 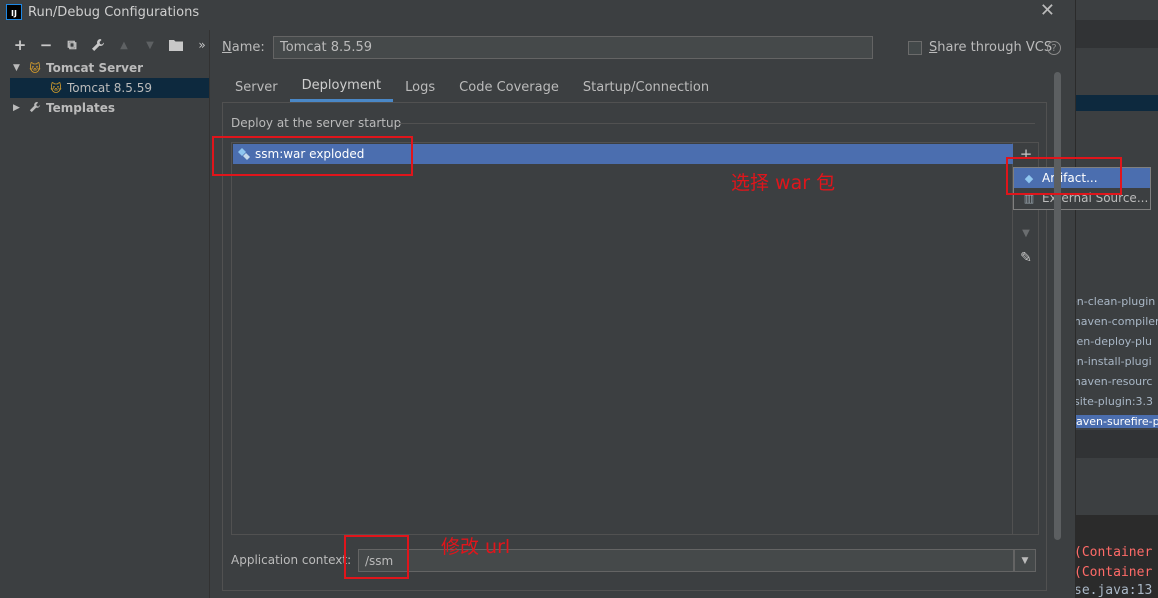 I want to click on more-icon: », so click(x=202, y=45).